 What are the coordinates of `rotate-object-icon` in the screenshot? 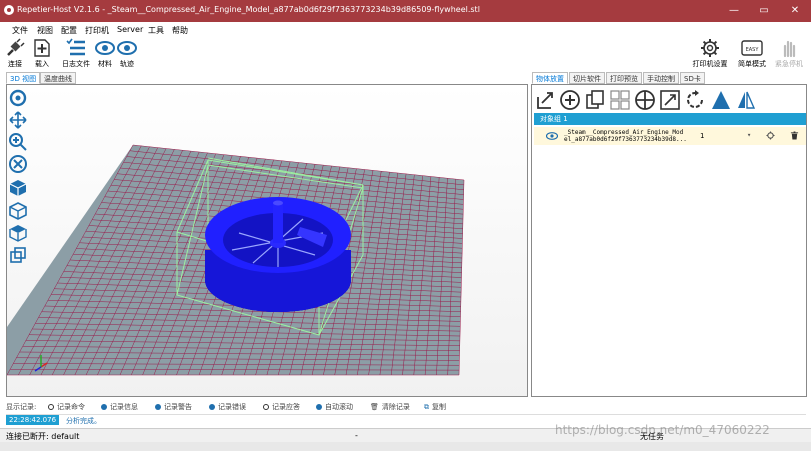 It's located at (695, 100).